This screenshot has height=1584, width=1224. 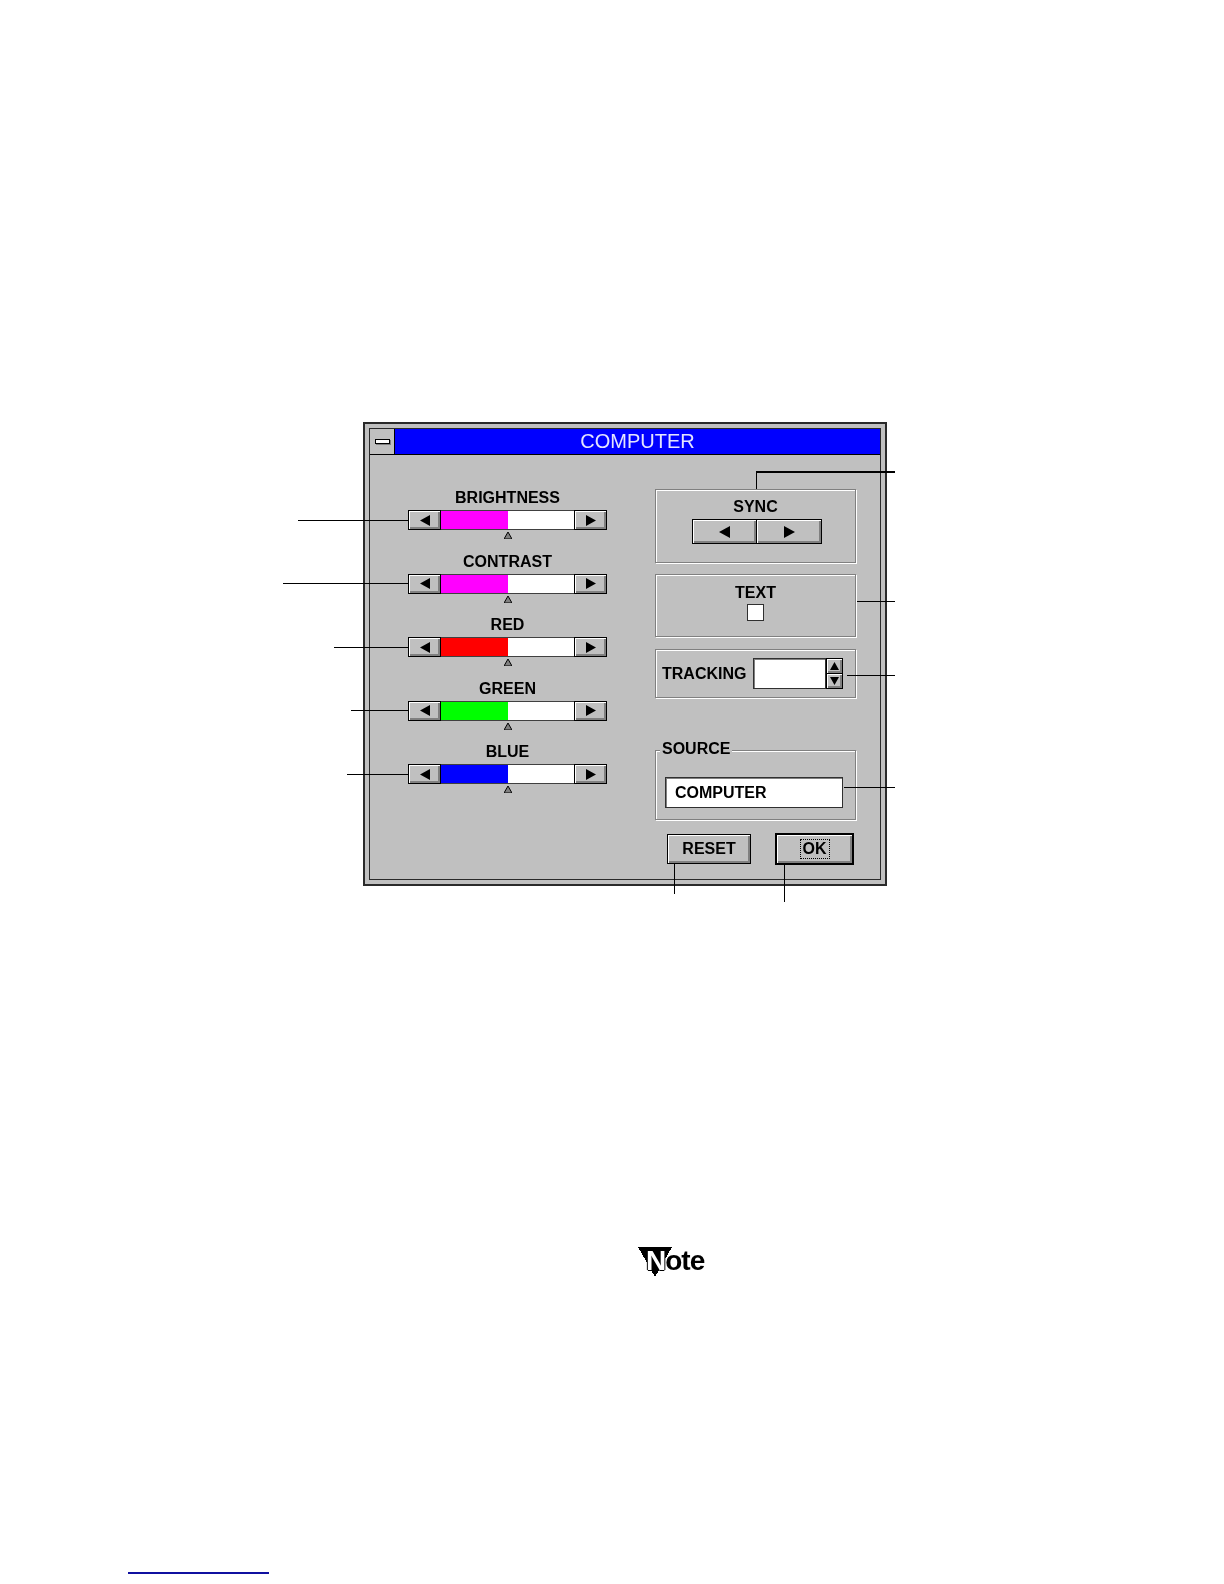 I want to click on control-menu-button, so click(x=382, y=441).